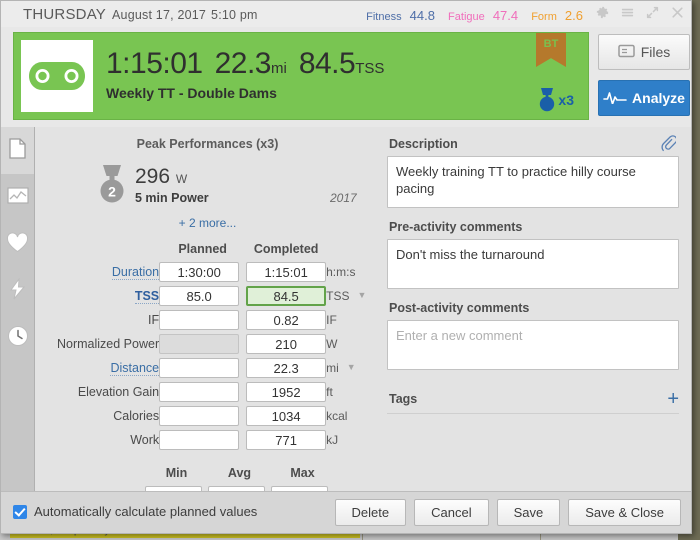 This screenshot has height=540, width=700. I want to click on row-label-tss: TSS, so click(108, 296).